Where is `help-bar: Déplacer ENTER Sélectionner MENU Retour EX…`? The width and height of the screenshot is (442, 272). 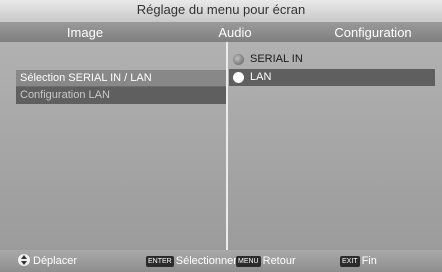 help-bar: Déplacer ENTER Sélectionner MENU Retour EX… is located at coordinates (221, 261).